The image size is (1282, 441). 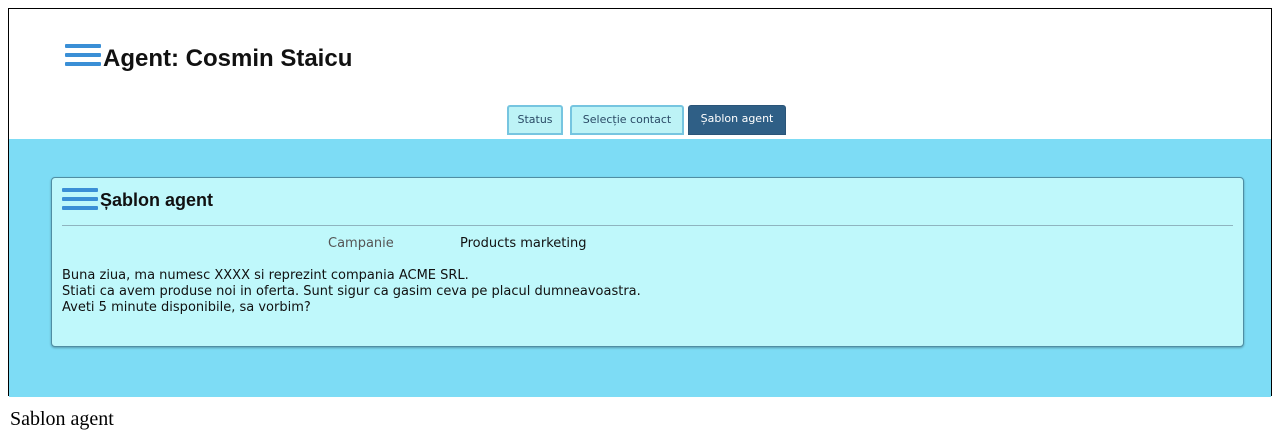 What do you see at coordinates (186, 307) in the screenshot?
I see `script-line: Aveti 5 minute disponibile, sa vorbim?` at bounding box center [186, 307].